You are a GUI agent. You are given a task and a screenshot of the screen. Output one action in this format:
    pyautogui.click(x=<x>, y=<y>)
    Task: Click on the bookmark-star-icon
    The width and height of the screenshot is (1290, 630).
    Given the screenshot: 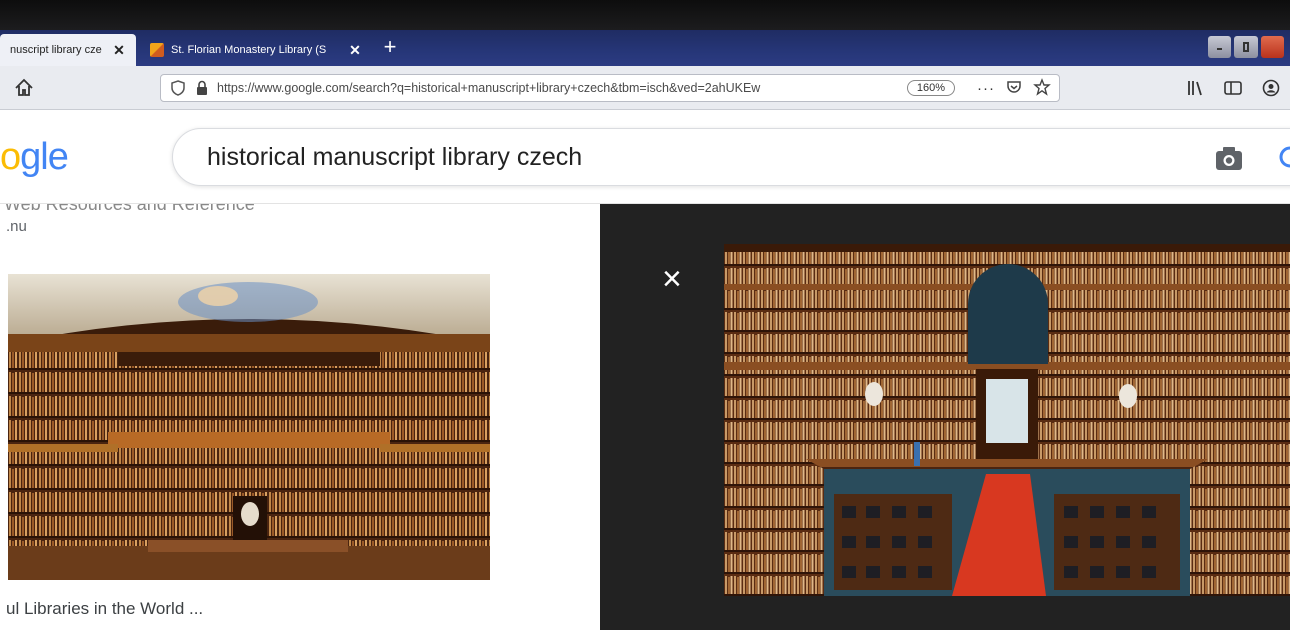 What is the action you would take?
    pyautogui.click(x=1042, y=88)
    